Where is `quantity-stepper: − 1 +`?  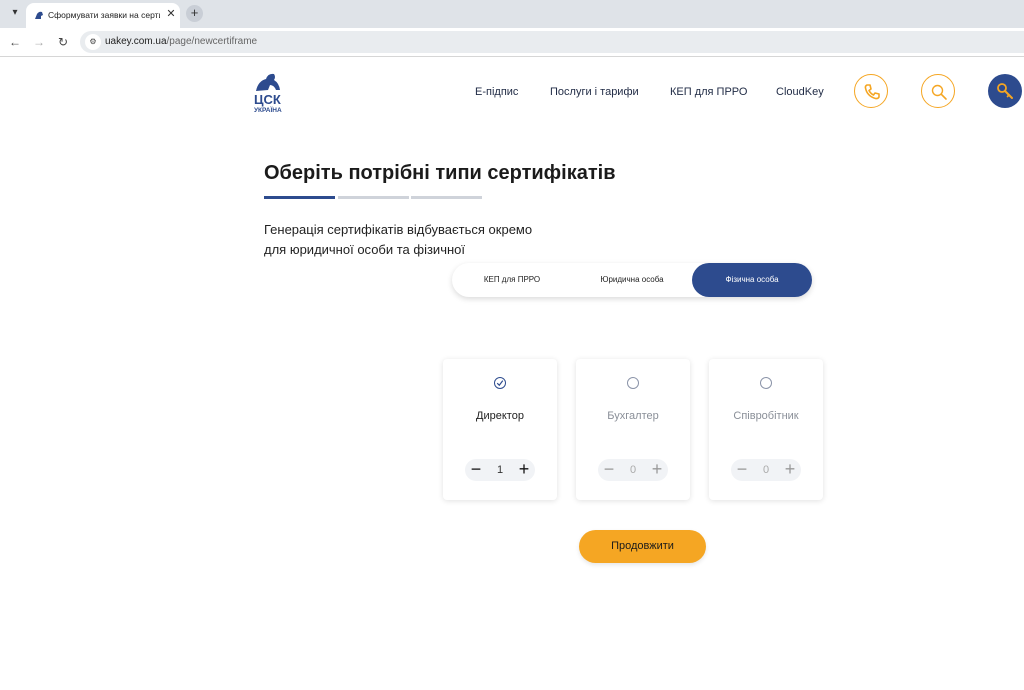 quantity-stepper: − 1 + is located at coordinates (500, 470).